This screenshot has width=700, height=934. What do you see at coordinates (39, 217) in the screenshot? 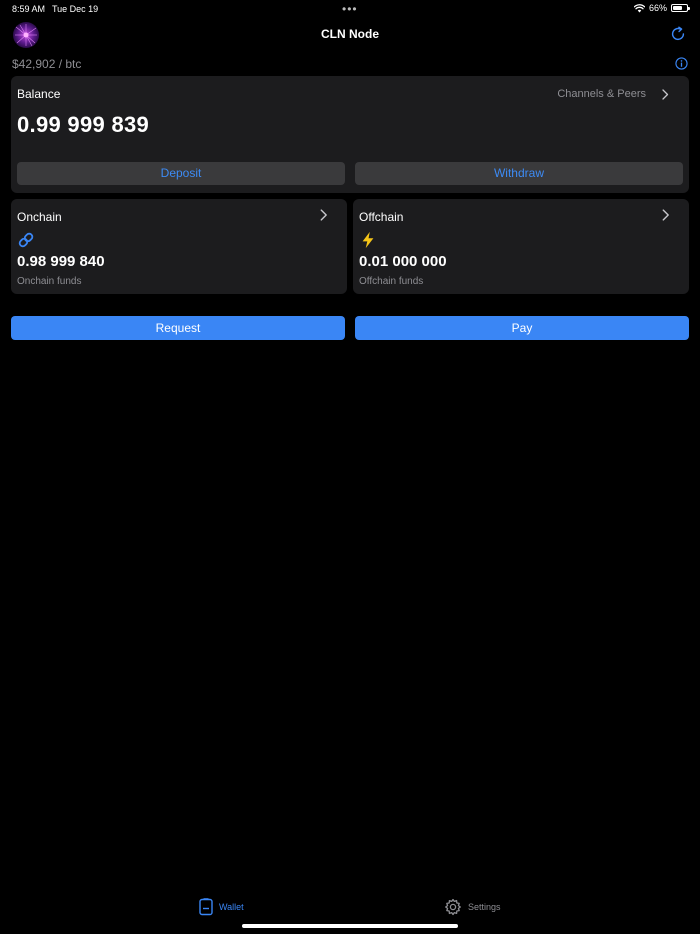
I see `onchain-title: Onchain` at bounding box center [39, 217].